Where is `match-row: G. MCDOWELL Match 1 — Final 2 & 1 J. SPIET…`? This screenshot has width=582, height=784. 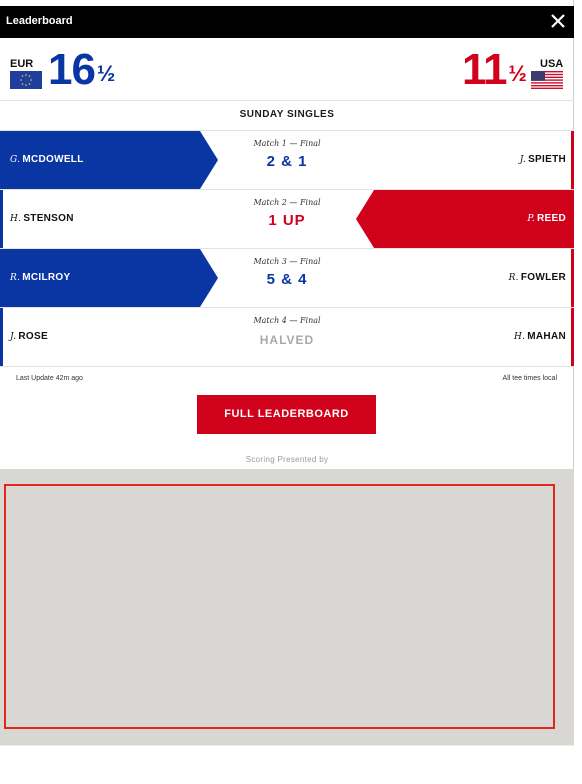
match-row: G. MCDOWELL Match 1 — Final 2 & 1 J. SPIET… is located at coordinates (287, 160).